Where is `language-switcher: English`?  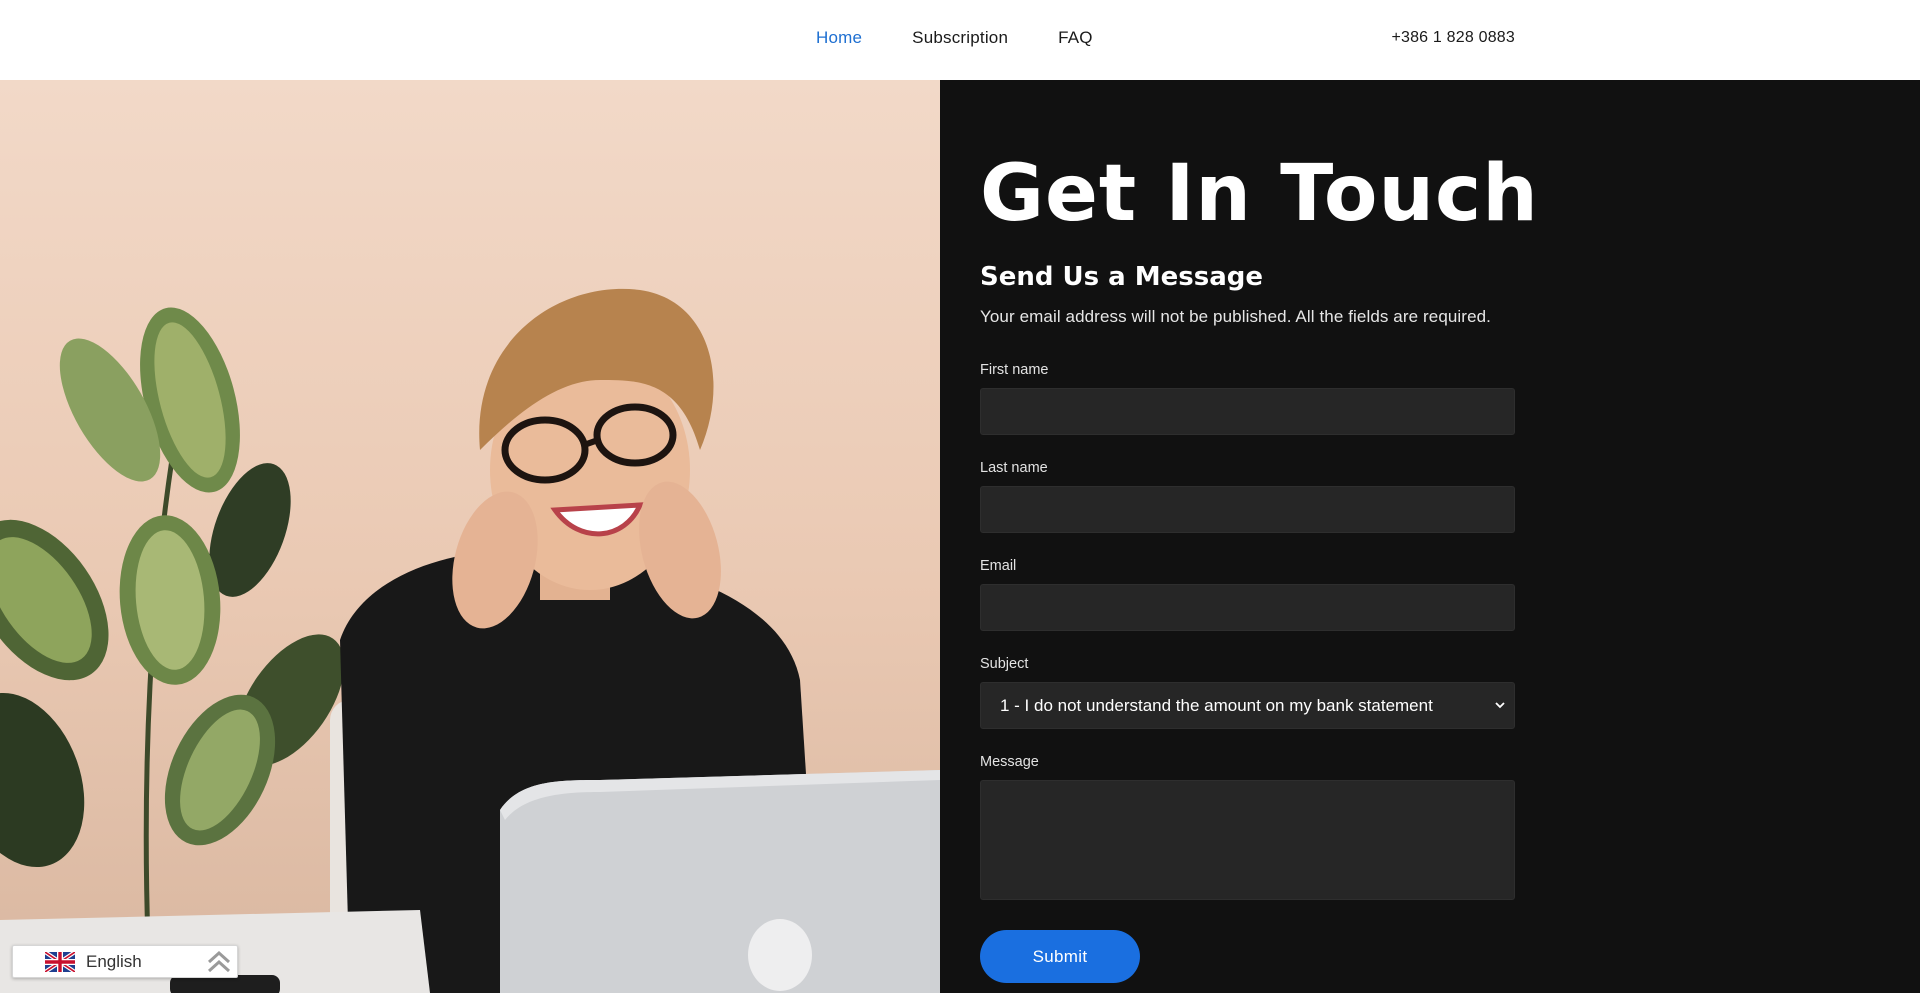
language-switcher: English is located at coordinates (125, 961).